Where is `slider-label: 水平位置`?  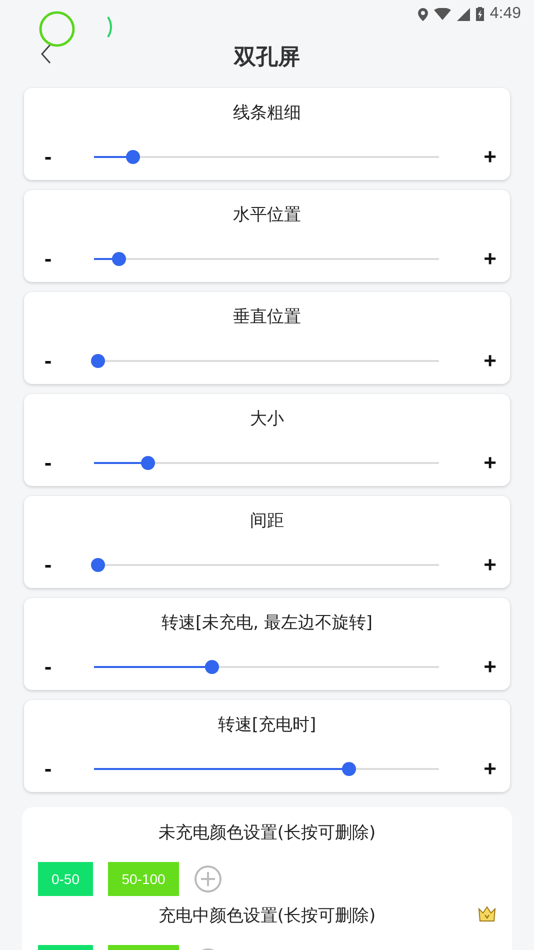 slider-label: 水平位置 is located at coordinates (267, 215).